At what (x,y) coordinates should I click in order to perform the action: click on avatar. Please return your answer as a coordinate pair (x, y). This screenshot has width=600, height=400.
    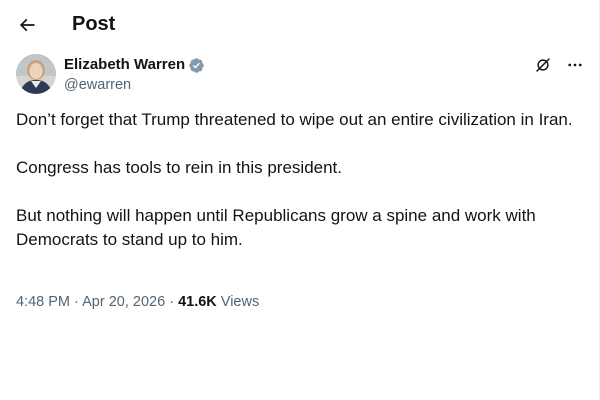
    Looking at the image, I should click on (36, 74).